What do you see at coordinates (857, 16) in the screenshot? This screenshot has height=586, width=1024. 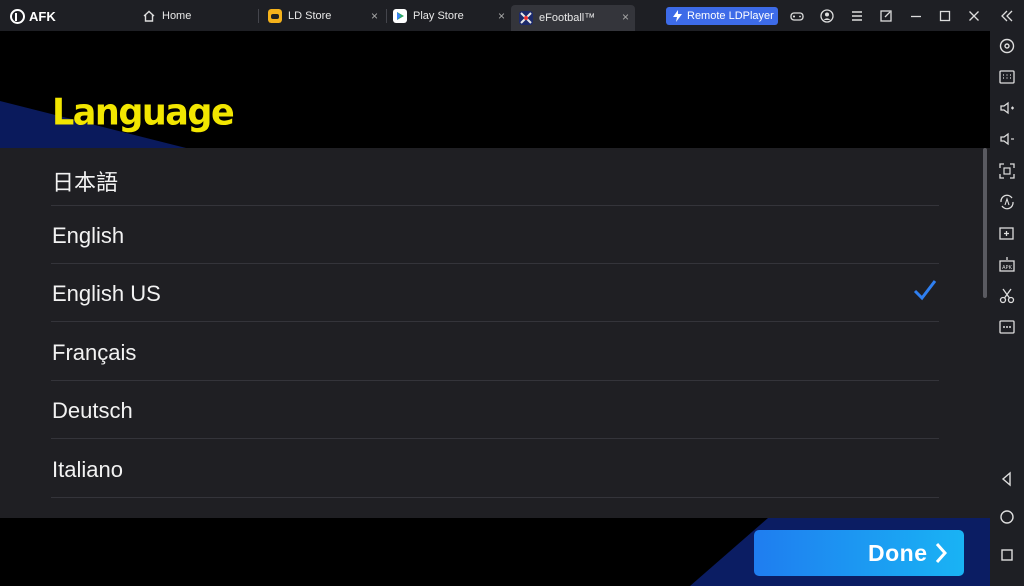 I see `menu-icon` at bounding box center [857, 16].